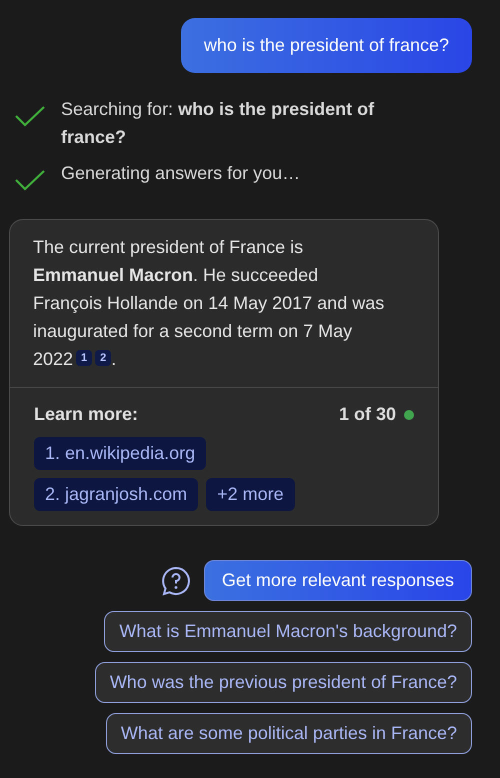 This screenshot has width=500, height=778. What do you see at coordinates (338, 580) in the screenshot?
I see `primary-action-button: Get more relevant responses` at bounding box center [338, 580].